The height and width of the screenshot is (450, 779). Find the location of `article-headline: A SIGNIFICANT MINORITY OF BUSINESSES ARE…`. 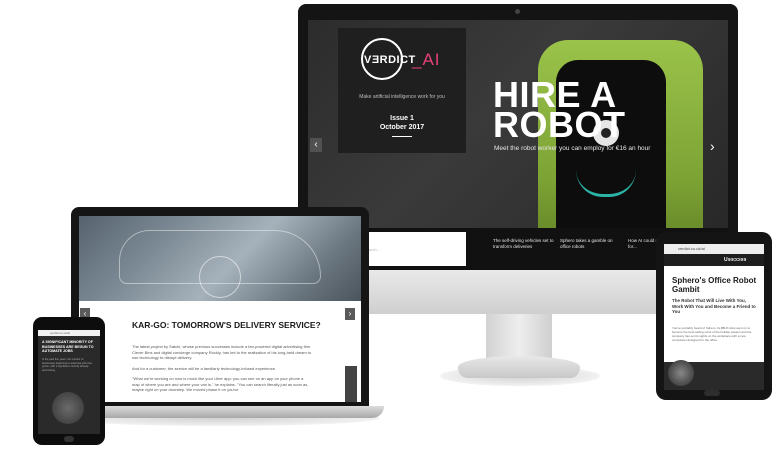

article-headline: A SIGNIFICANT MINORITY OF BUSINESSES ARE… is located at coordinates (68, 346).